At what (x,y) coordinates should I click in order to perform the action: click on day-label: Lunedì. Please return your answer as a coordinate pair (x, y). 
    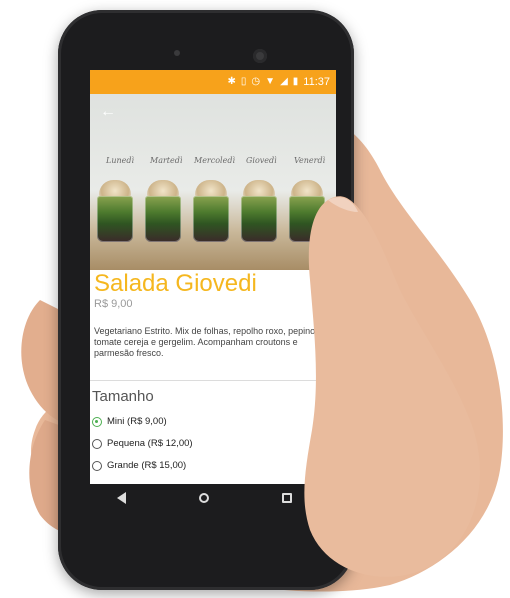
    Looking at the image, I should click on (120, 160).